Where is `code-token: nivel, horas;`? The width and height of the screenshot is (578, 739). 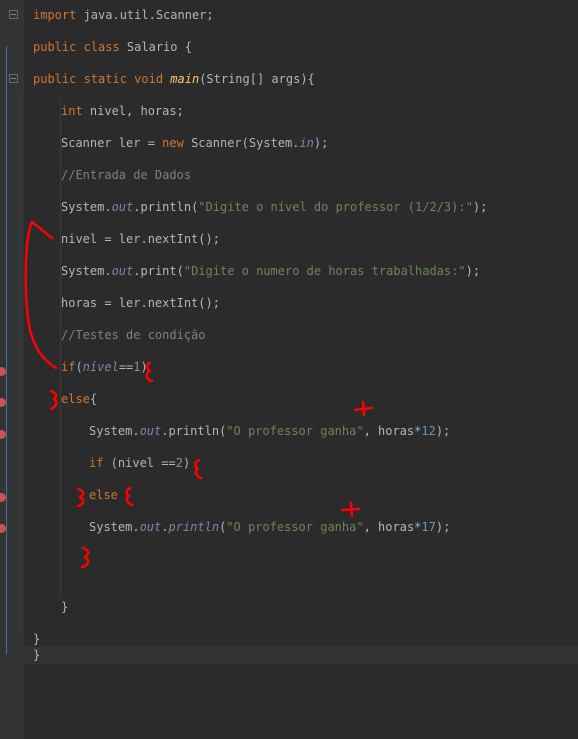
code-token: nivel, horas; is located at coordinates (133, 111).